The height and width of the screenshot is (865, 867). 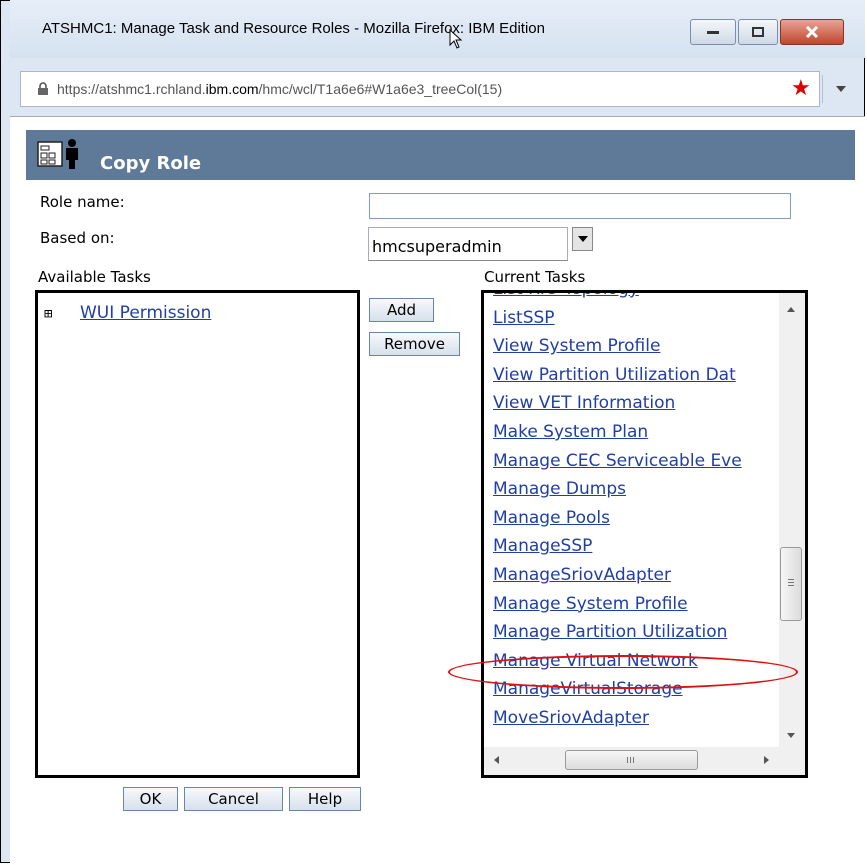 I want to click on maximize-button, so click(x=758, y=32).